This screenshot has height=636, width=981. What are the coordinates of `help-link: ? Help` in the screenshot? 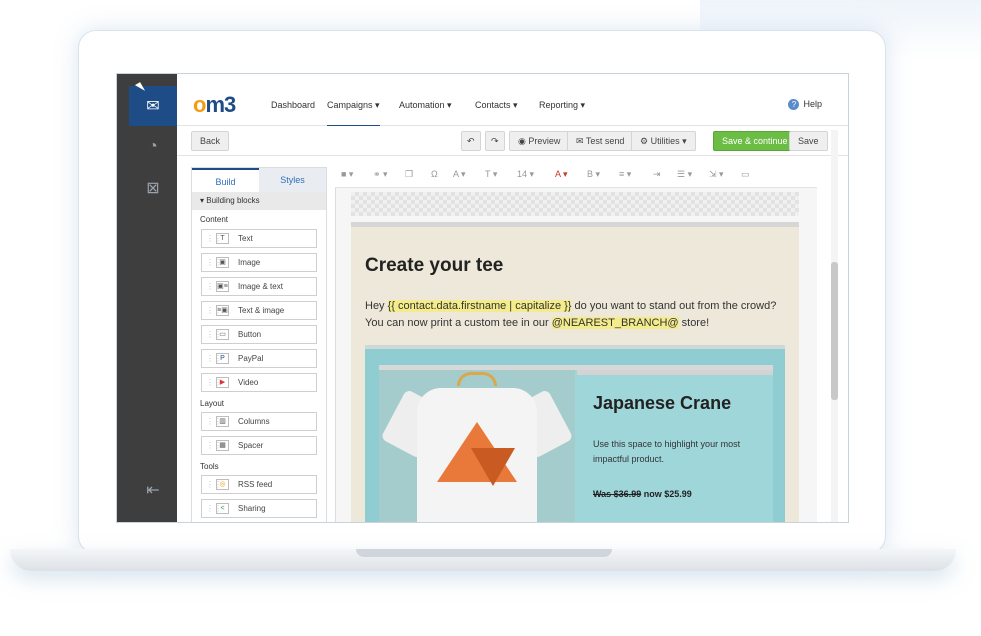 It's located at (805, 104).